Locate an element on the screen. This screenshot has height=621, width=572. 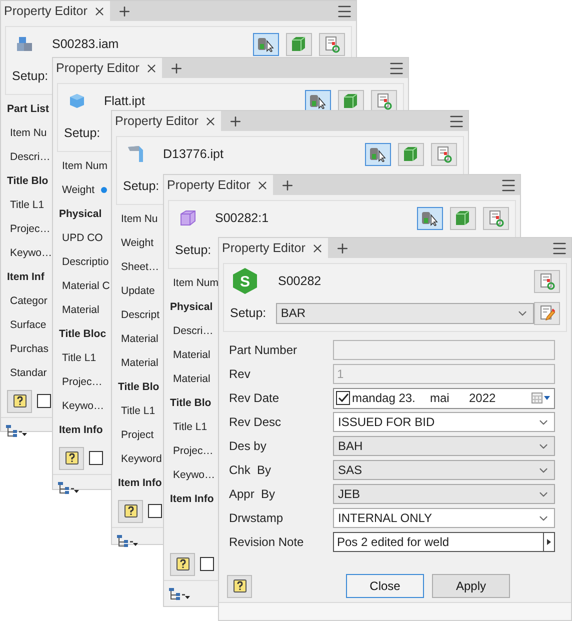
logo-icon: S is located at coordinates (245, 281).